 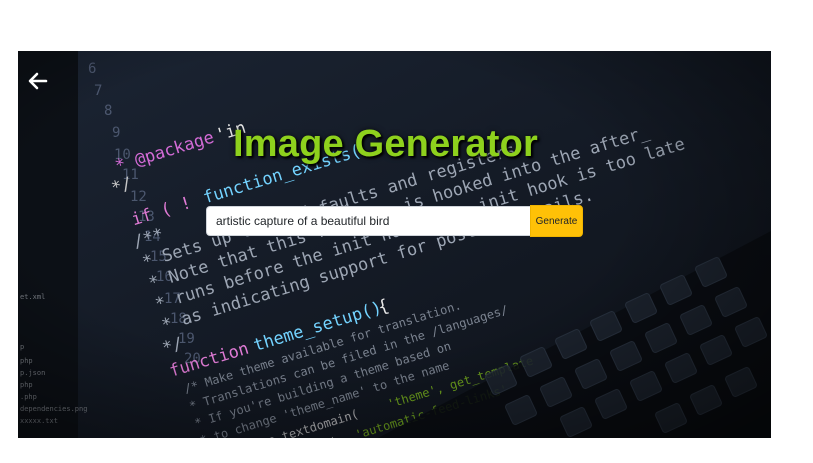 I want to click on arrow-left-icon, so click(x=38, y=81).